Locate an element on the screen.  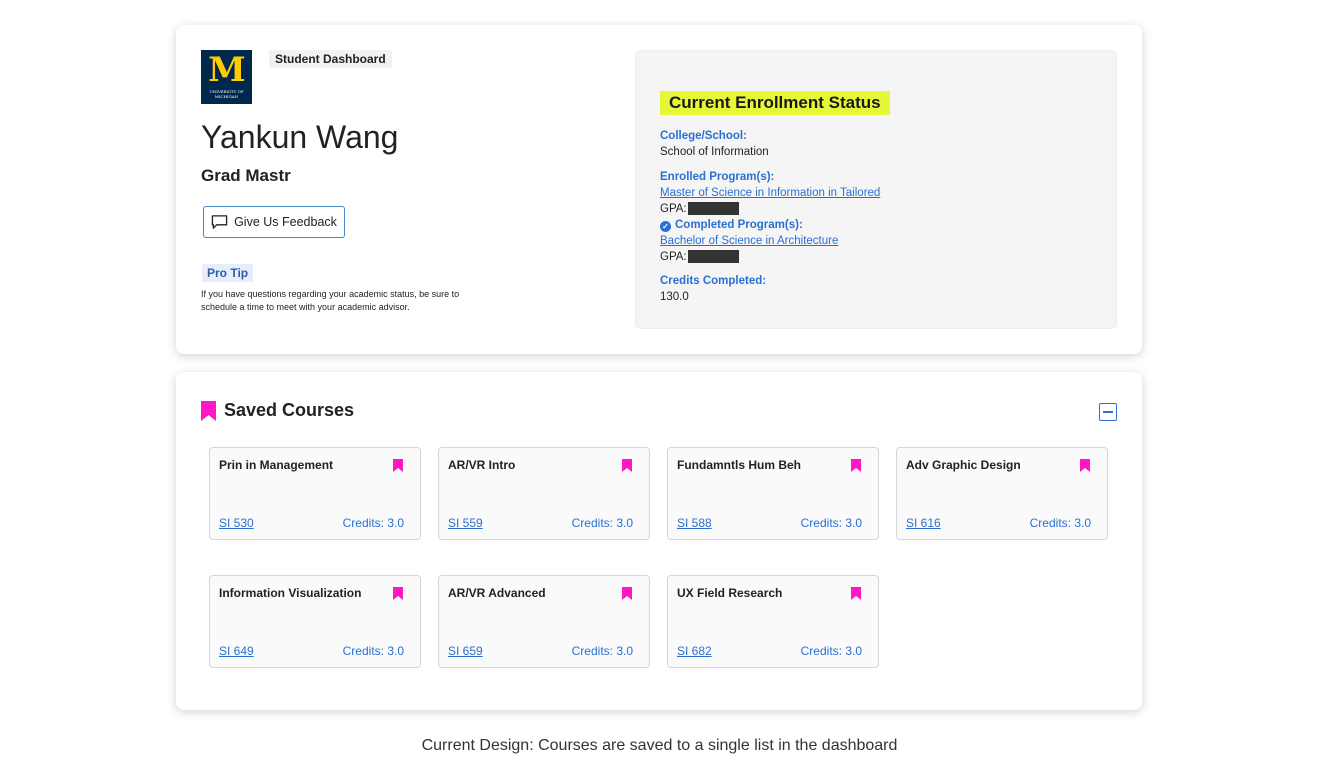
course-title: Fundamntls Hum Beh is located at coordinates (739, 465).